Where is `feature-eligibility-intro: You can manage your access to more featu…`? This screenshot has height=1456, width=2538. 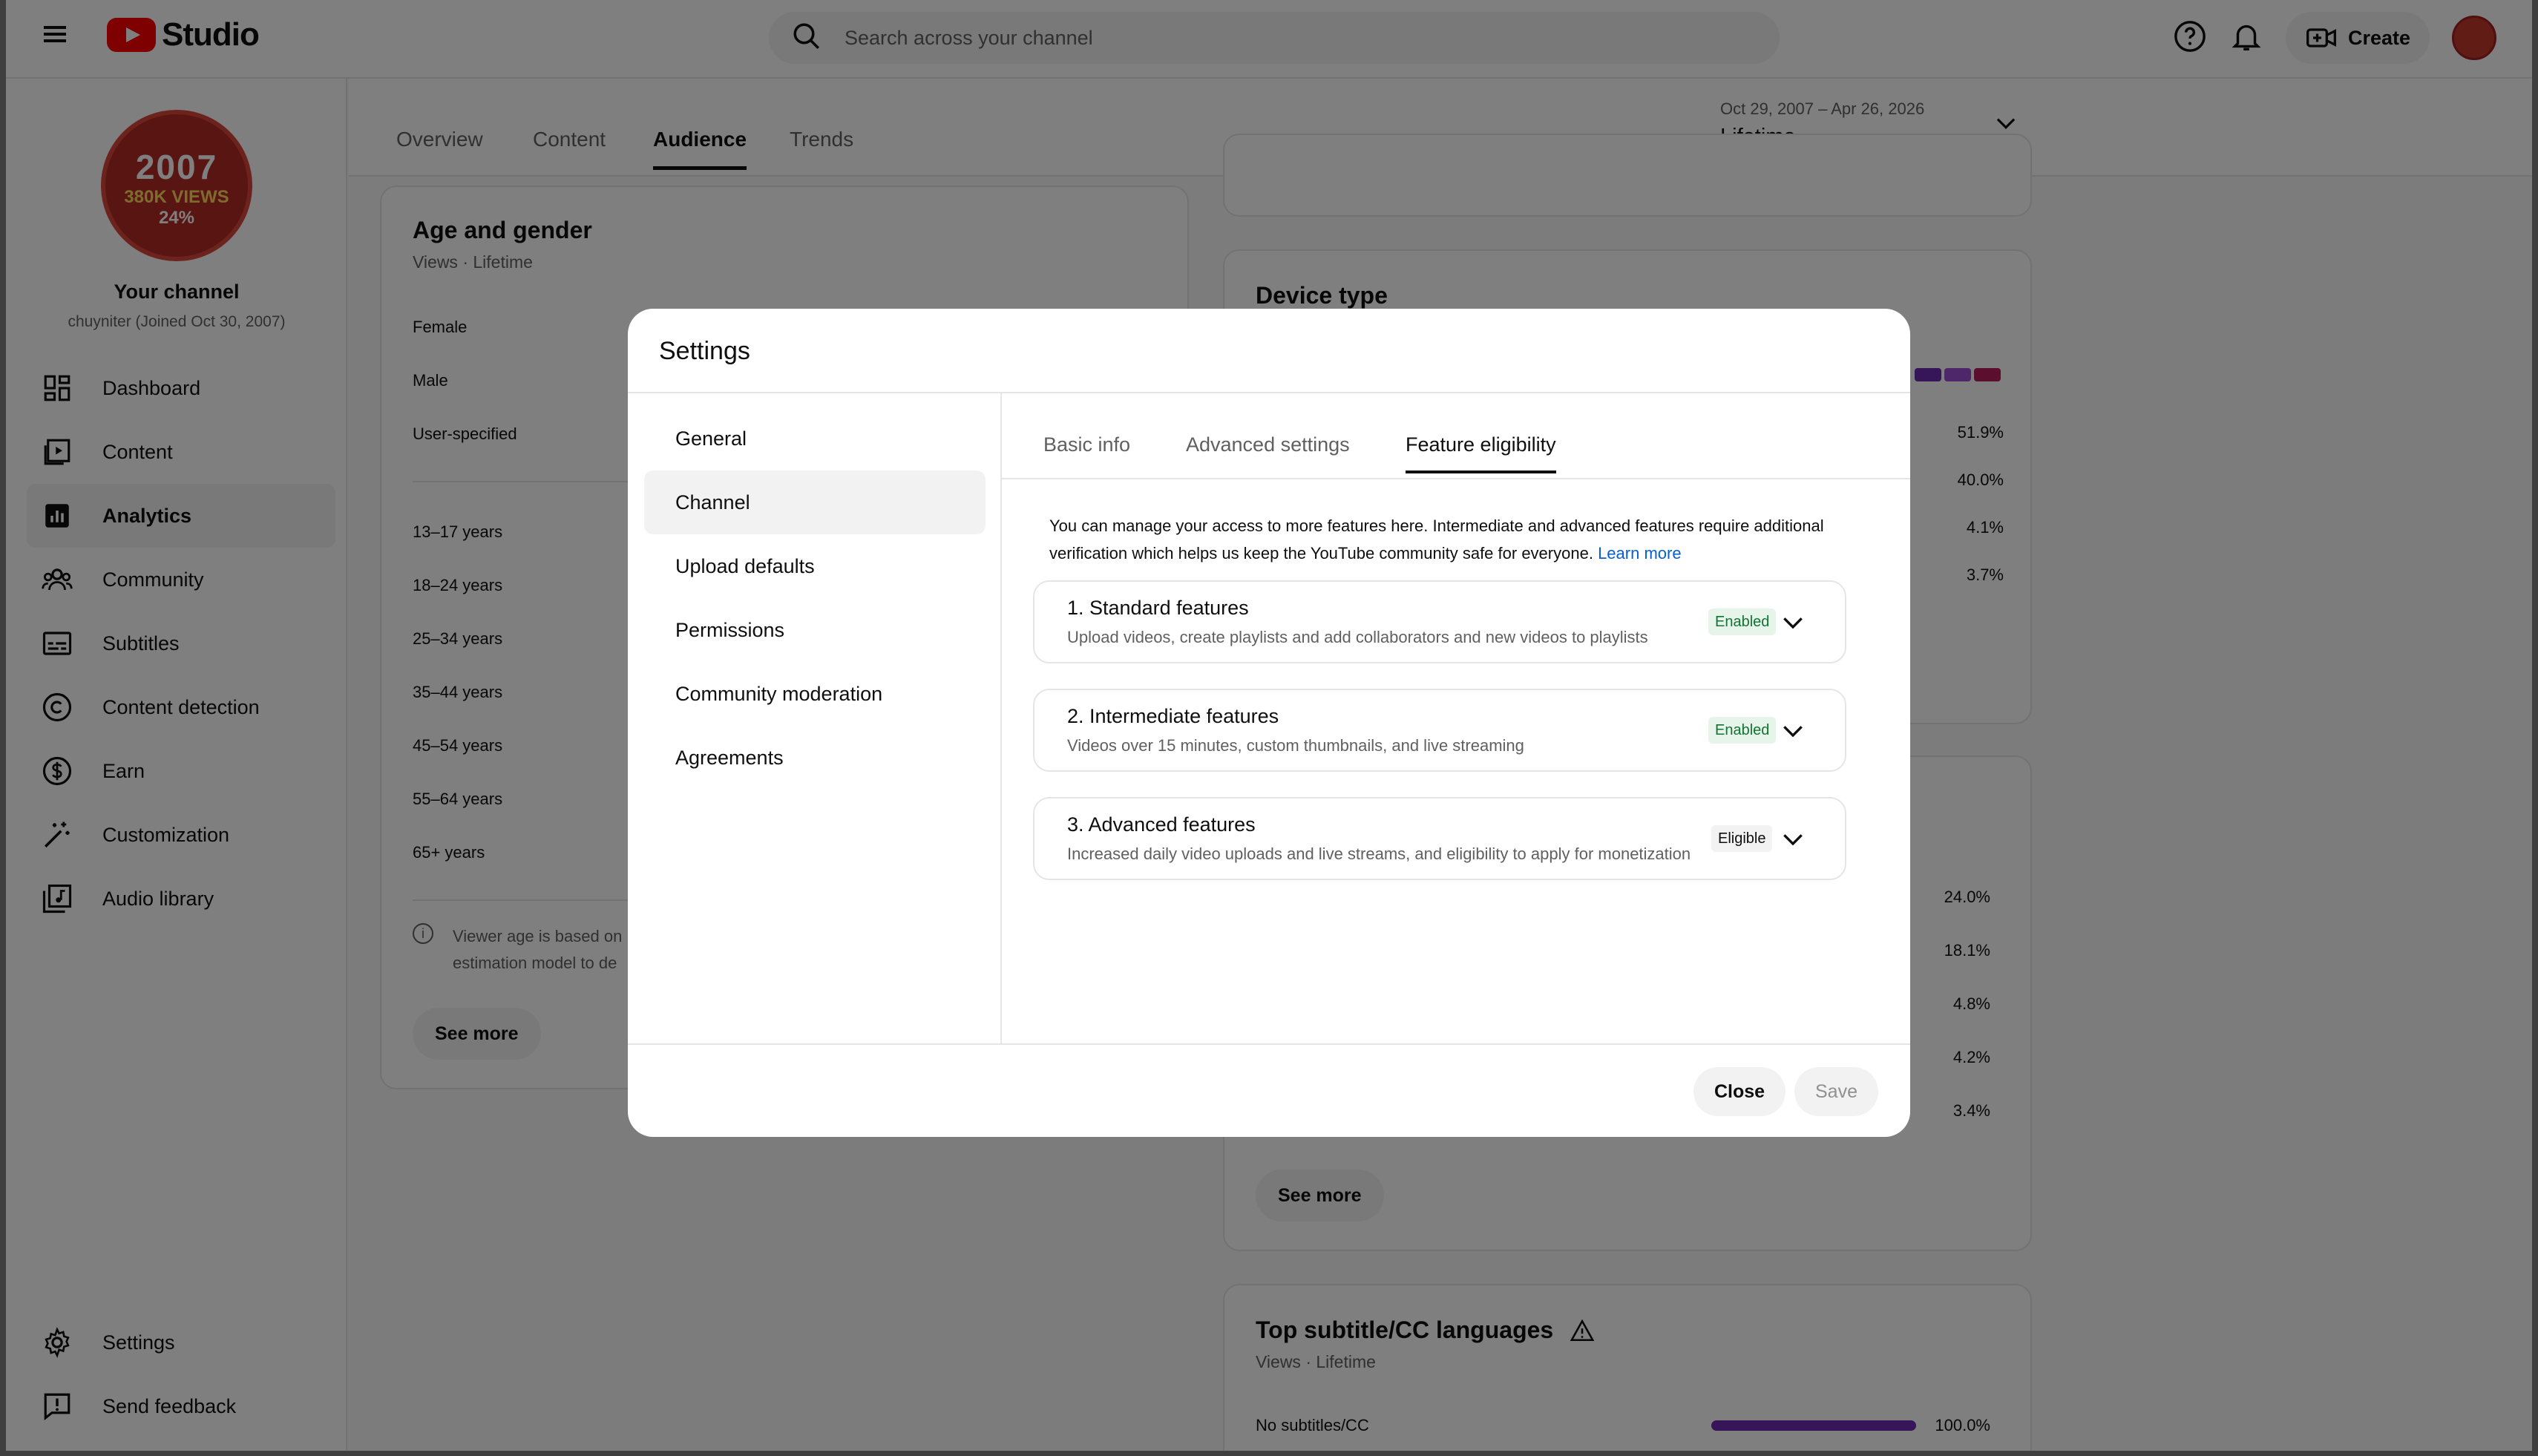 feature-eligibility-intro: You can manage your access to more featu… is located at coordinates (1439, 539).